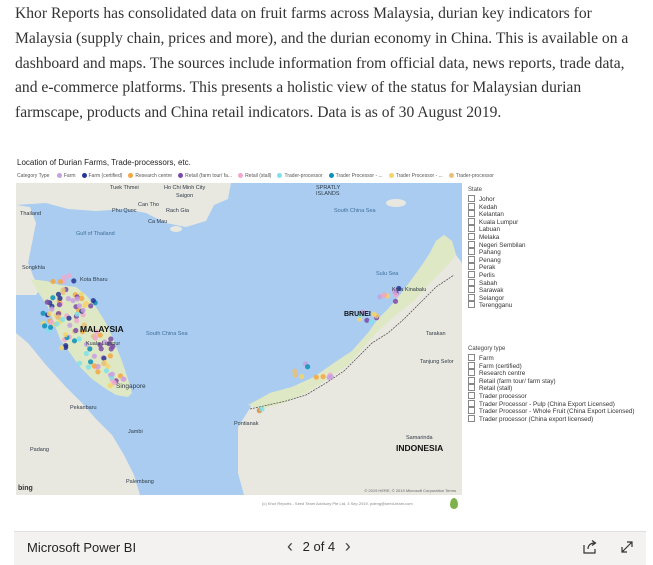 The image size is (653, 565). Describe the element at coordinates (497, 305) in the screenshot. I see `state-option: Terengganu` at that location.